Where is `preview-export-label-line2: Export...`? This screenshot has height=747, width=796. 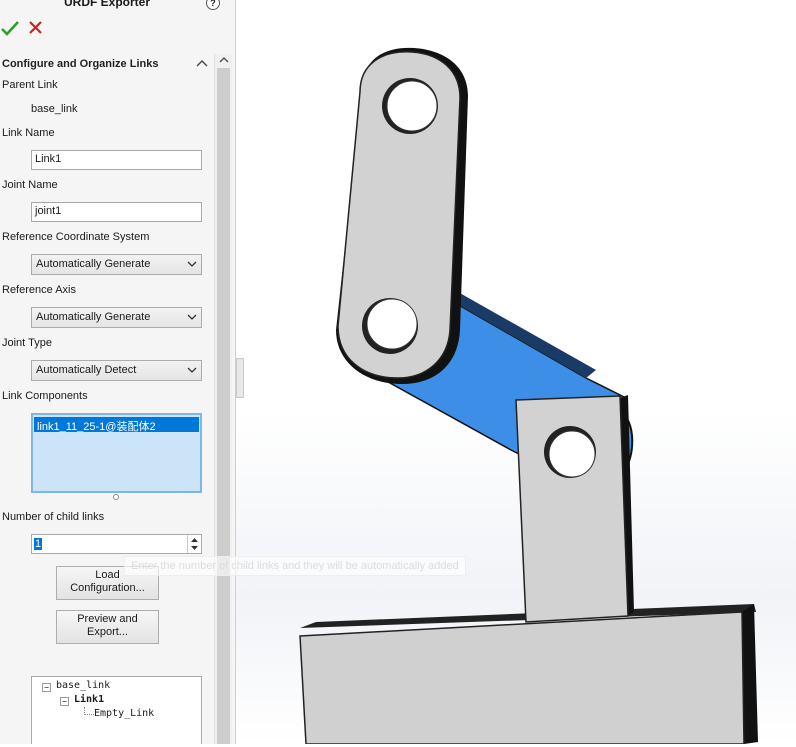
preview-export-label-line2: Export... is located at coordinates (107, 632).